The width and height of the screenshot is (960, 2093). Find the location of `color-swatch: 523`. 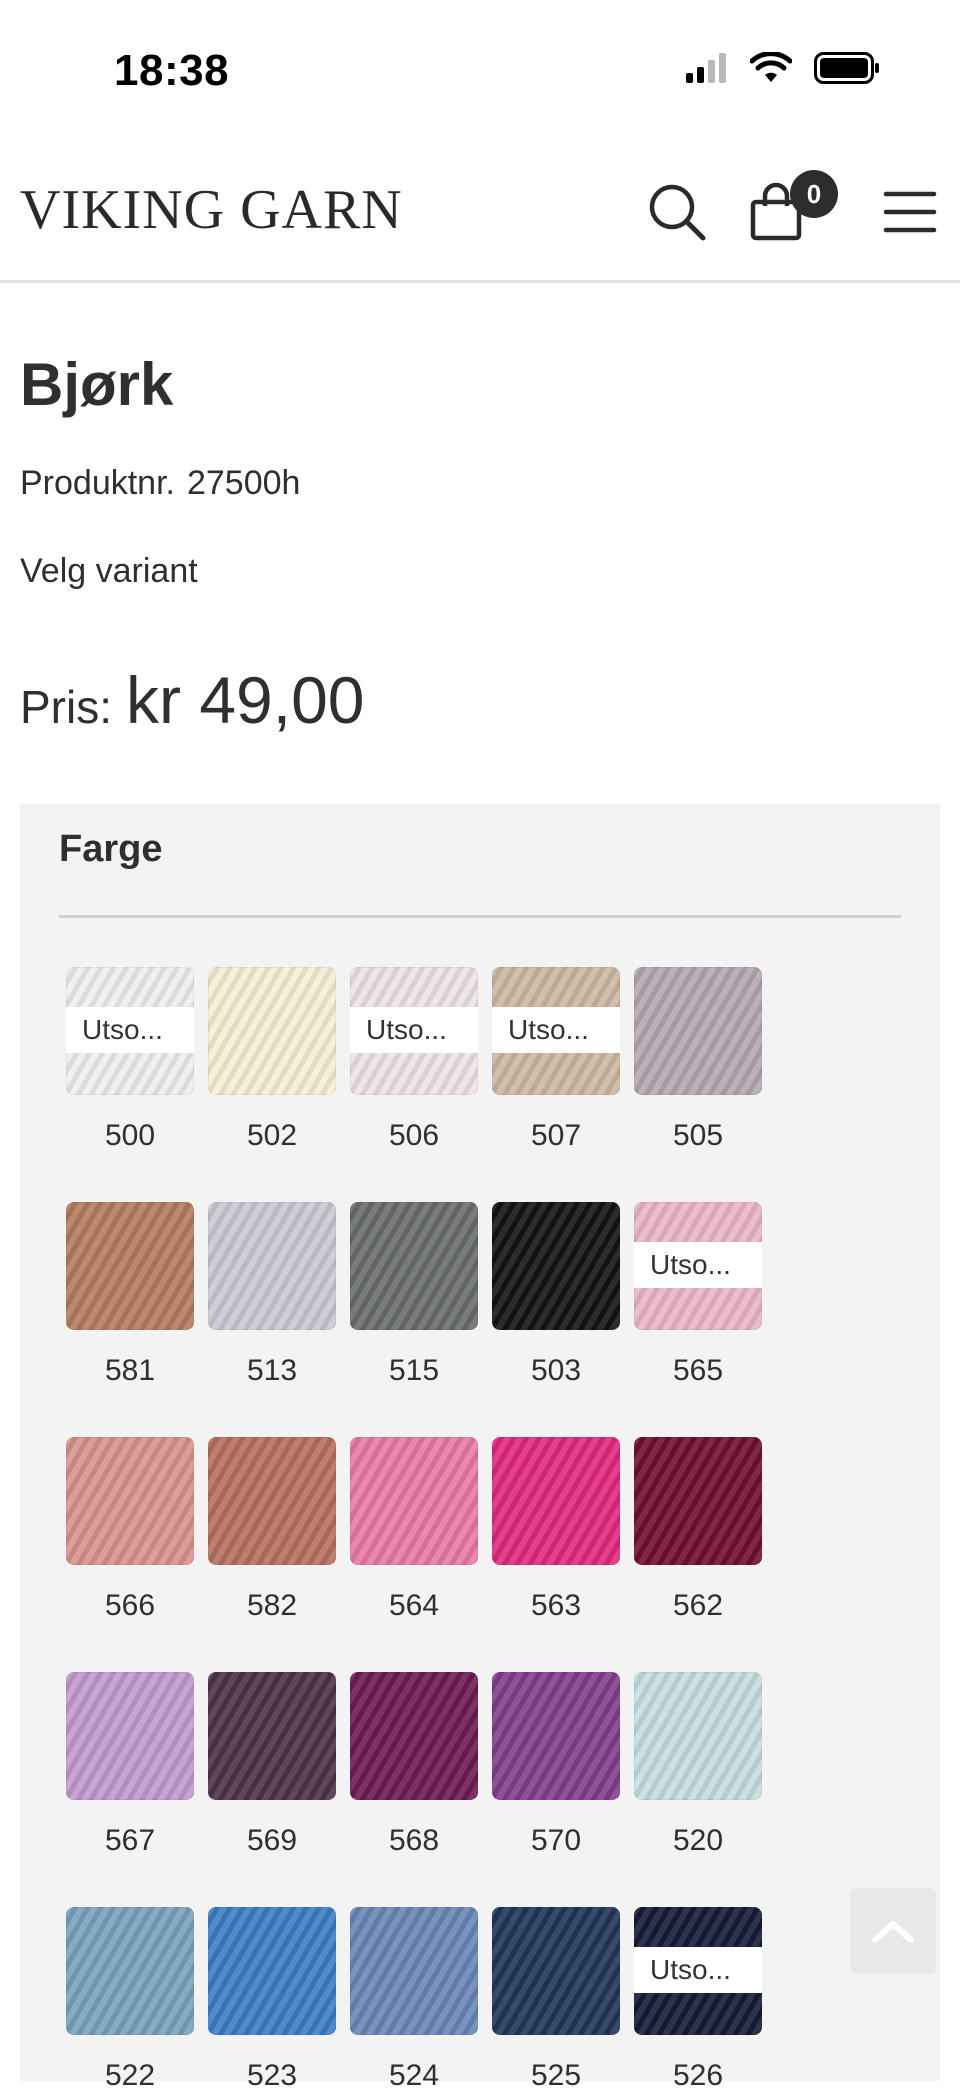

color-swatch: 523 is located at coordinates (272, 2000).